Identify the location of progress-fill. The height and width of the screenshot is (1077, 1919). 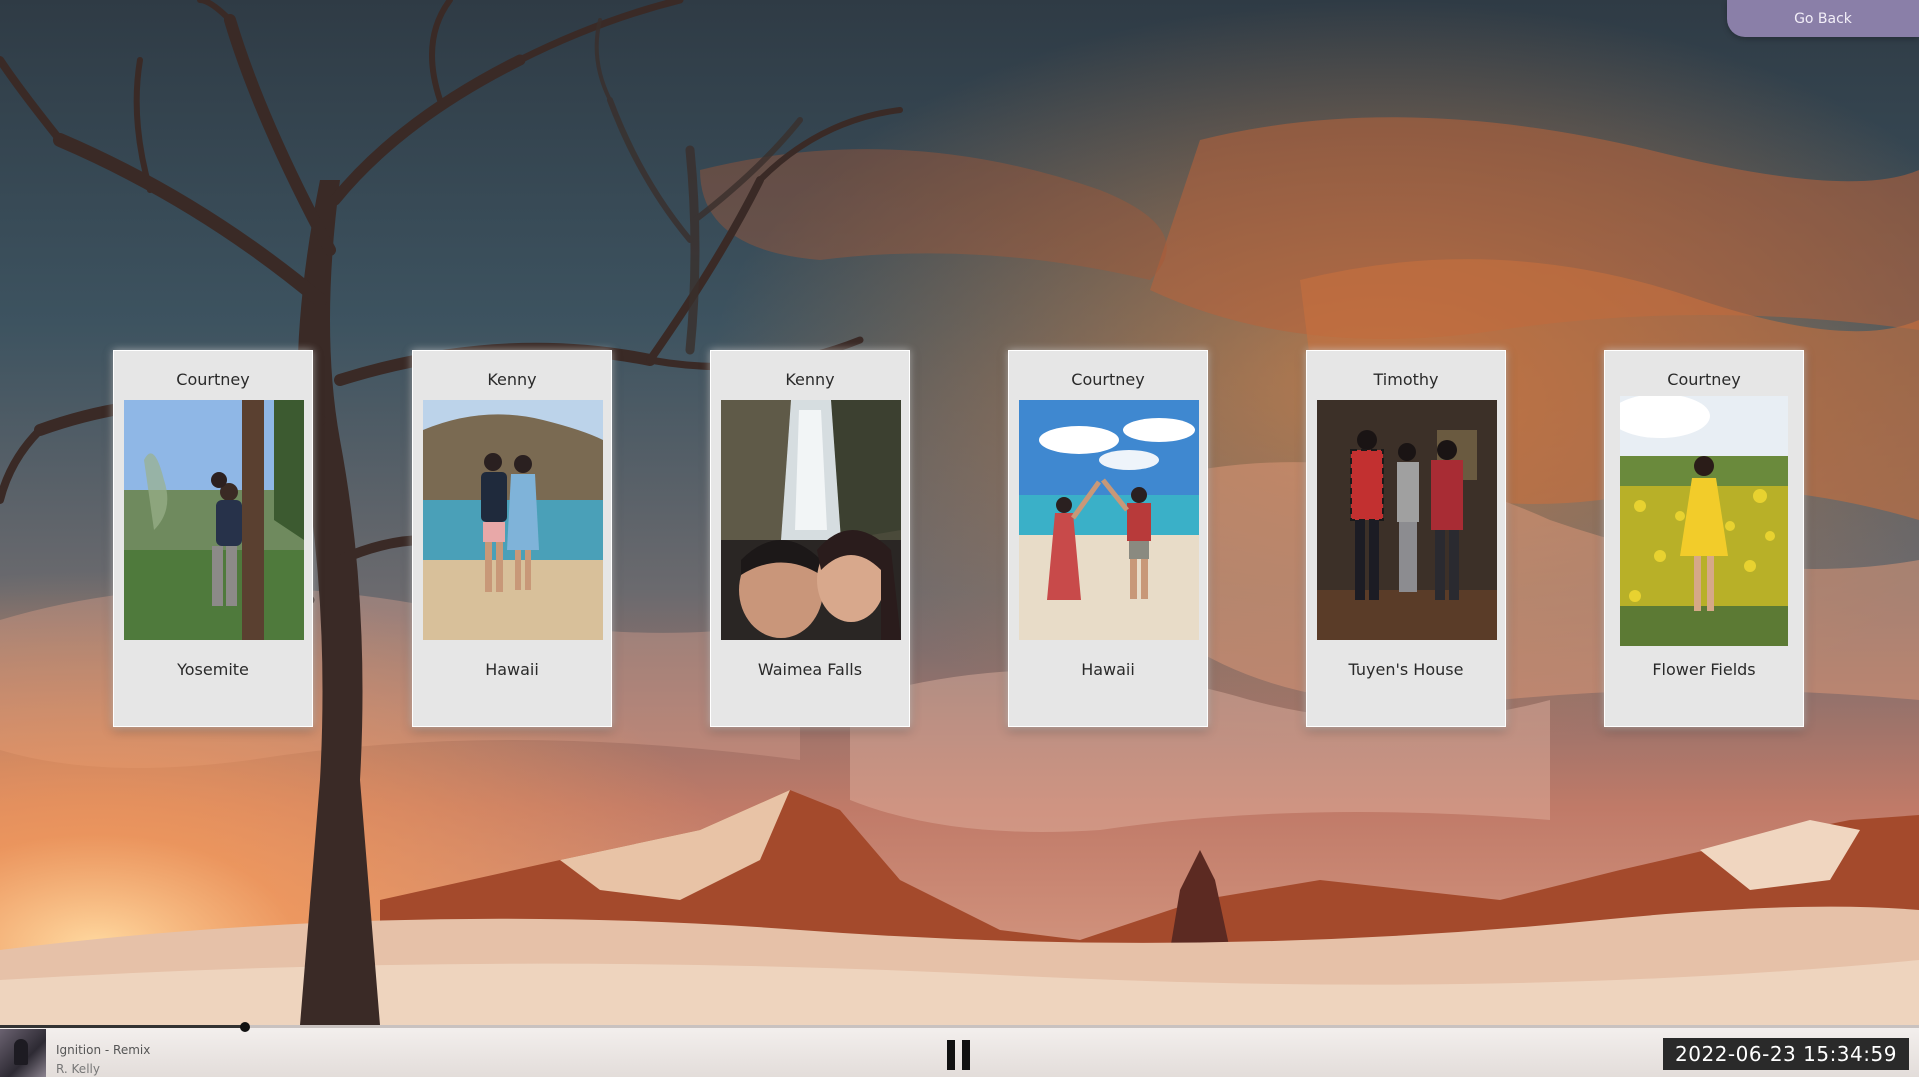
(122, 1026).